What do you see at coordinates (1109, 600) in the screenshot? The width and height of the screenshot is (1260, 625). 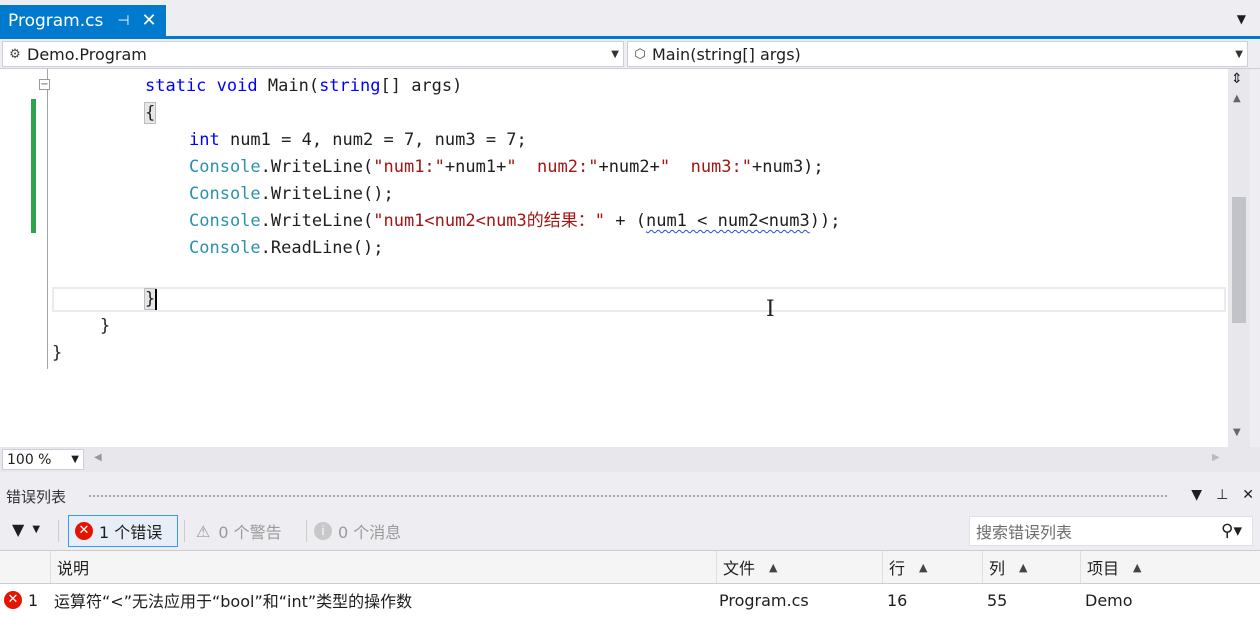 I see `row-project: Demo` at bounding box center [1109, 600].